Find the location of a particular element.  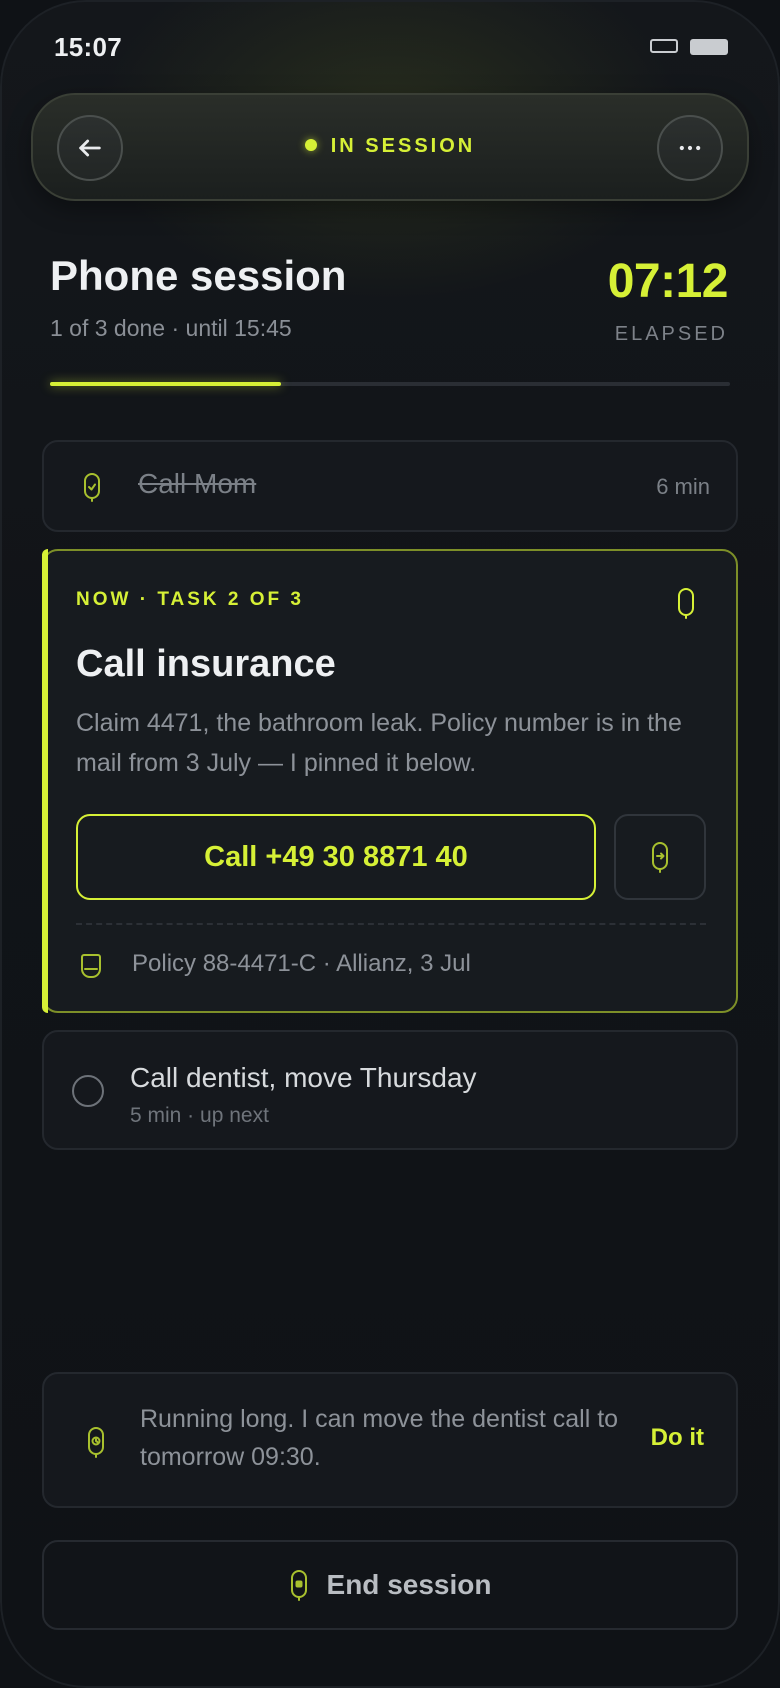

elapsed-timer: 07:12 is located at coordinates (668, 281).